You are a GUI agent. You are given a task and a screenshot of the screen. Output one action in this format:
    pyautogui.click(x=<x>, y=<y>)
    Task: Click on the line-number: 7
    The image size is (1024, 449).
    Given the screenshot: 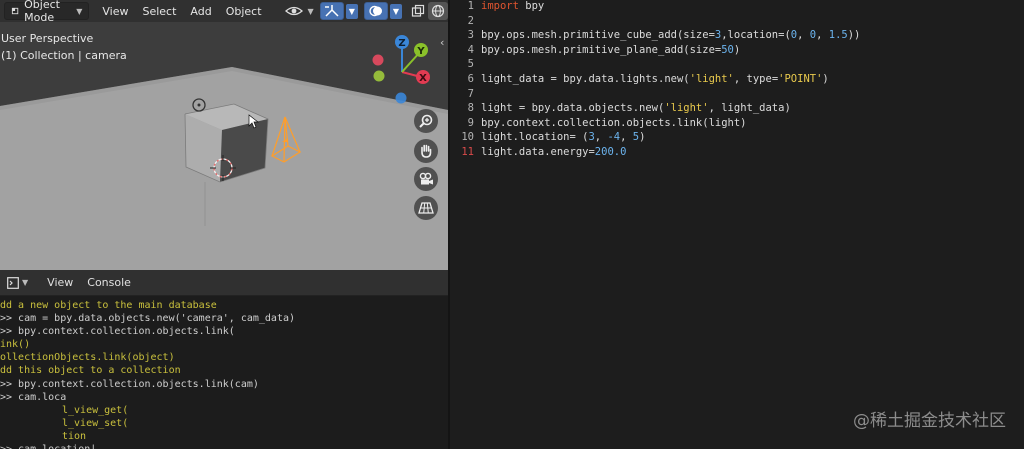 What is the action you would take?
    pyautogui.click(x=470, y=93)
    